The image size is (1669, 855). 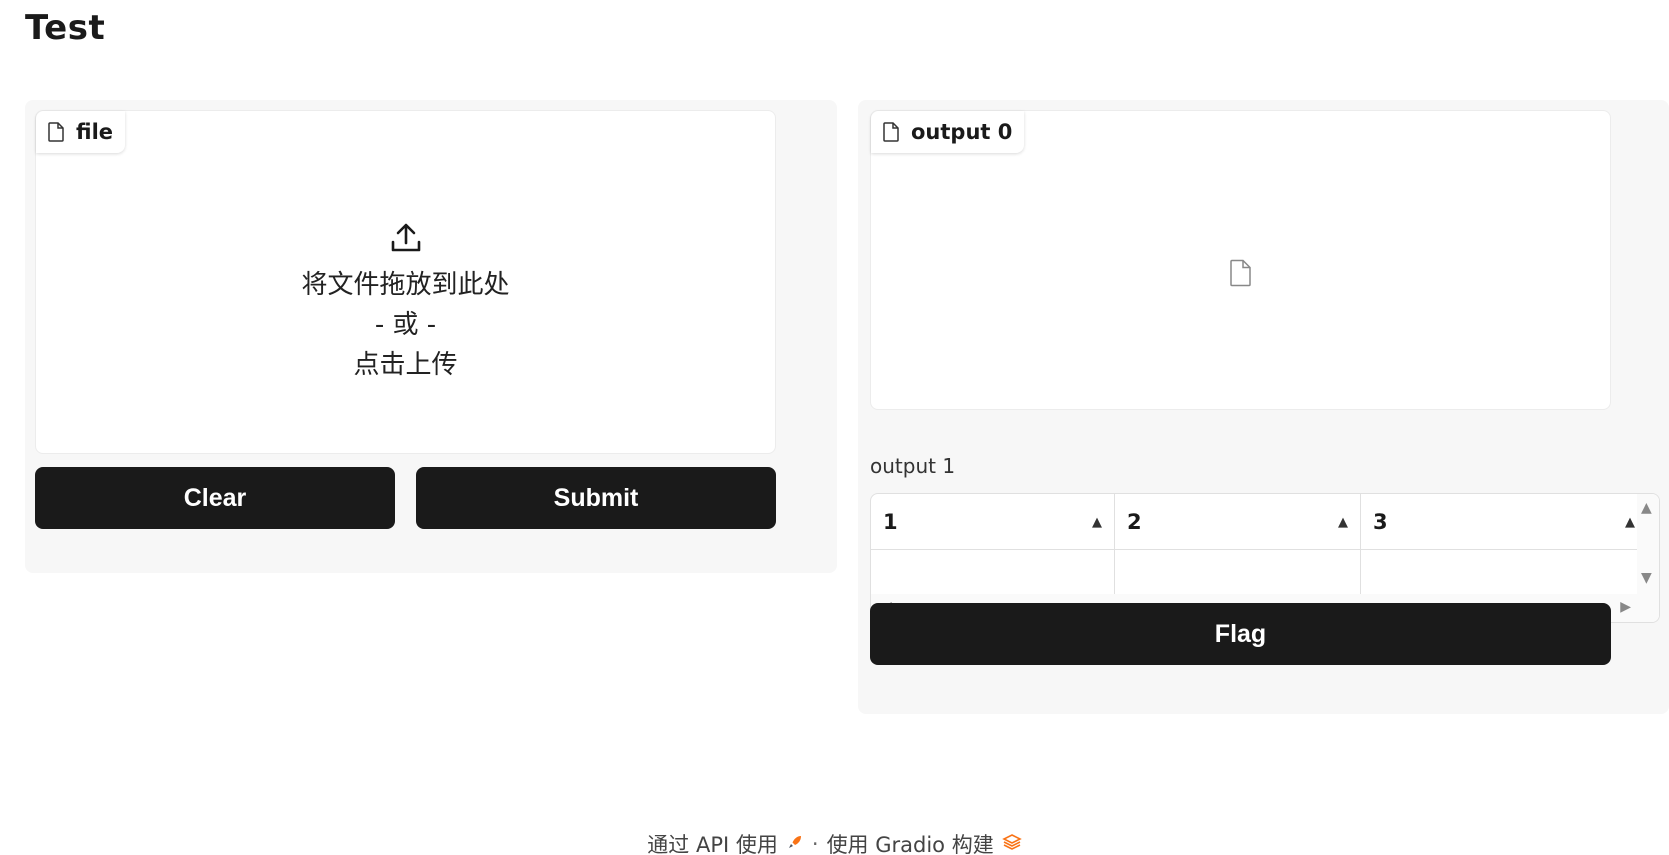 What do you see at coordinates (1240, 634) in the screenshot?
I see `flag-button: Flag` at bounding box center [1240, 634].